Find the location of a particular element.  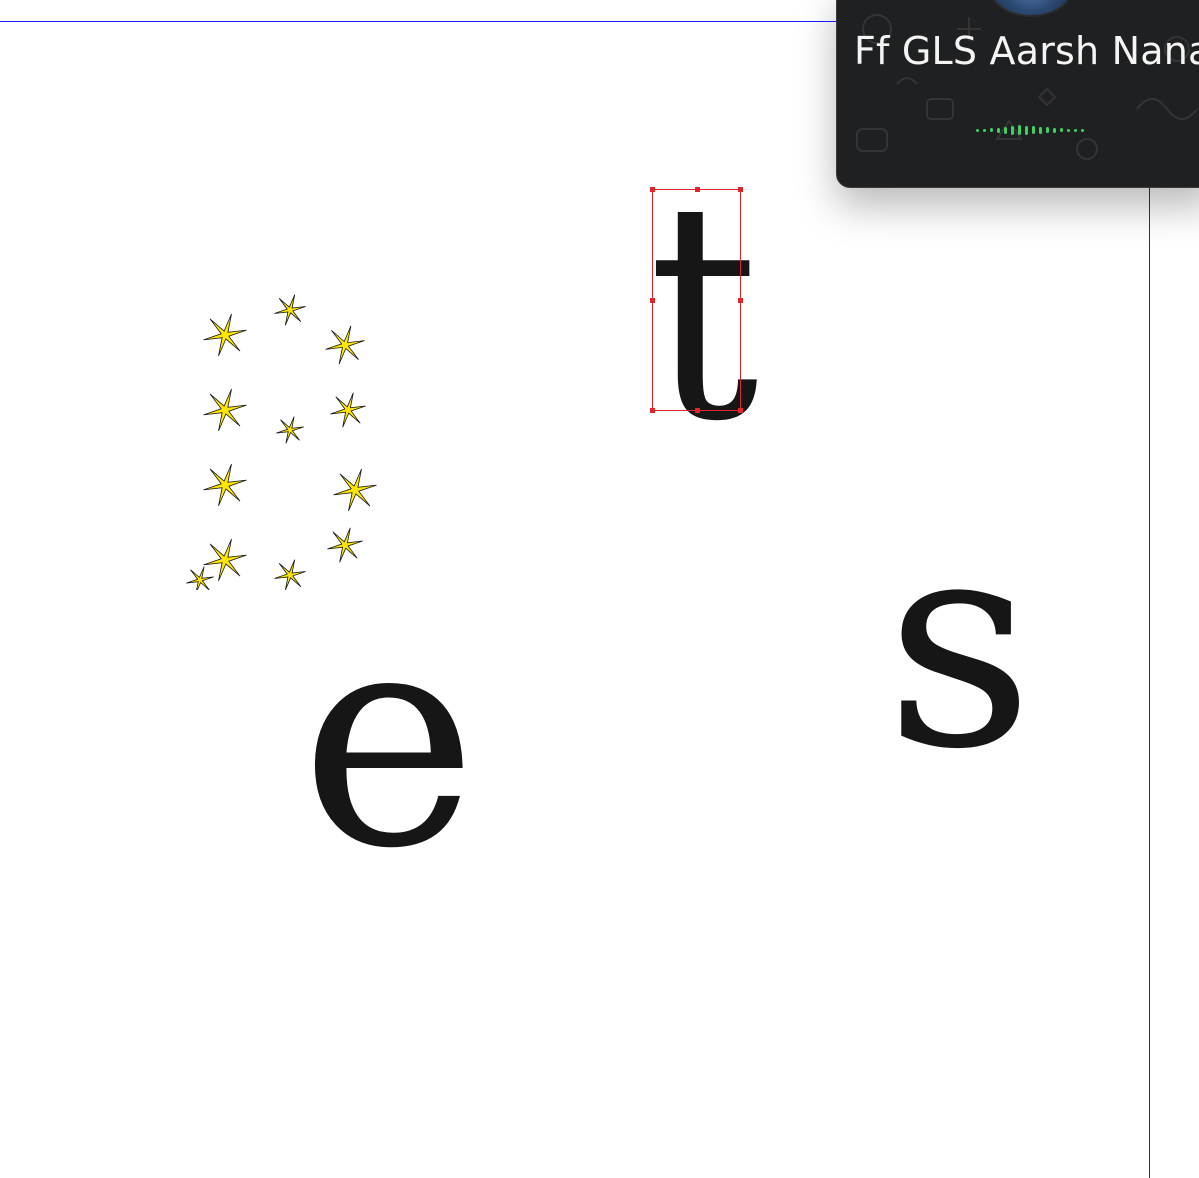

resize-handle-bottom-right is located at coordinates (740, 410).